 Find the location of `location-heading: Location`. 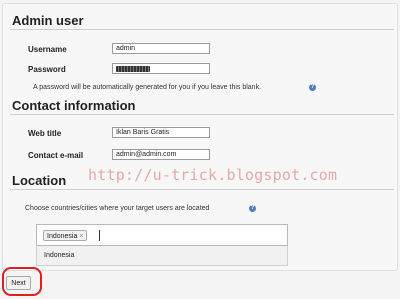

location-heading: Location is located at coordinates (39, 180).